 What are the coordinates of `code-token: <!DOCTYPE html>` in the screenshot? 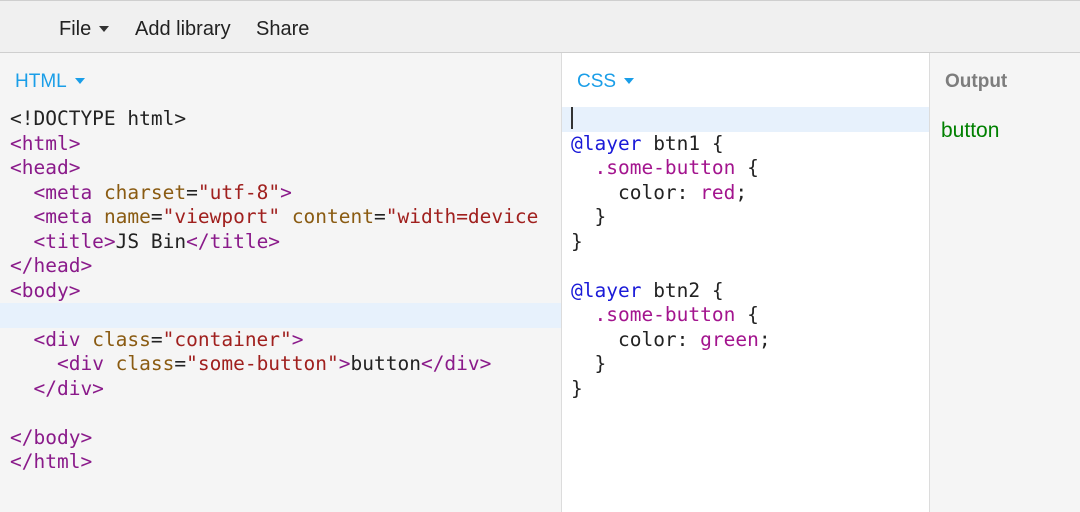 It's located at (98, 118).